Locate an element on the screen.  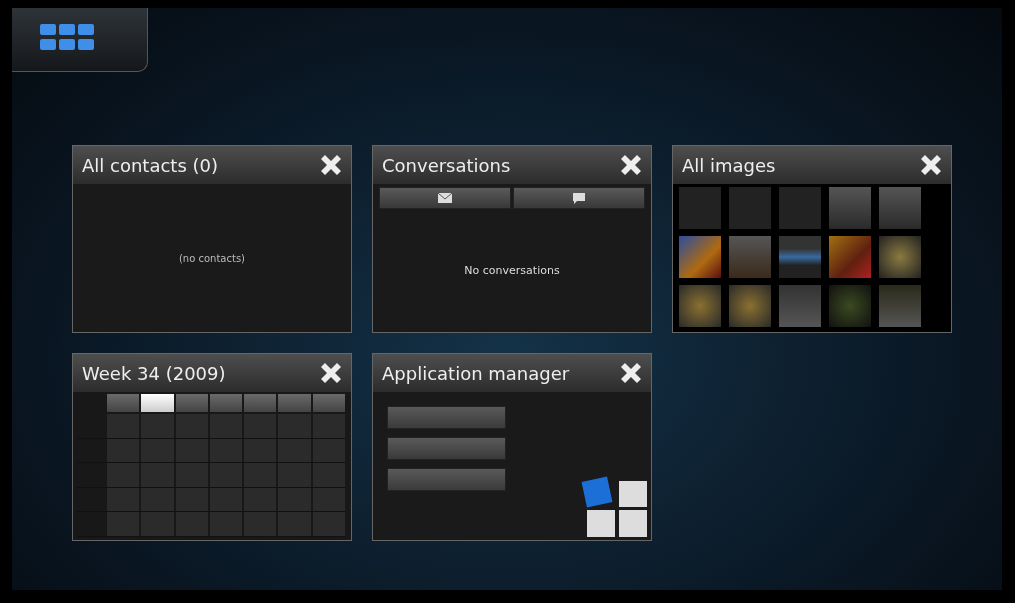
app-menu-tab is located at coordinates (80, 40).